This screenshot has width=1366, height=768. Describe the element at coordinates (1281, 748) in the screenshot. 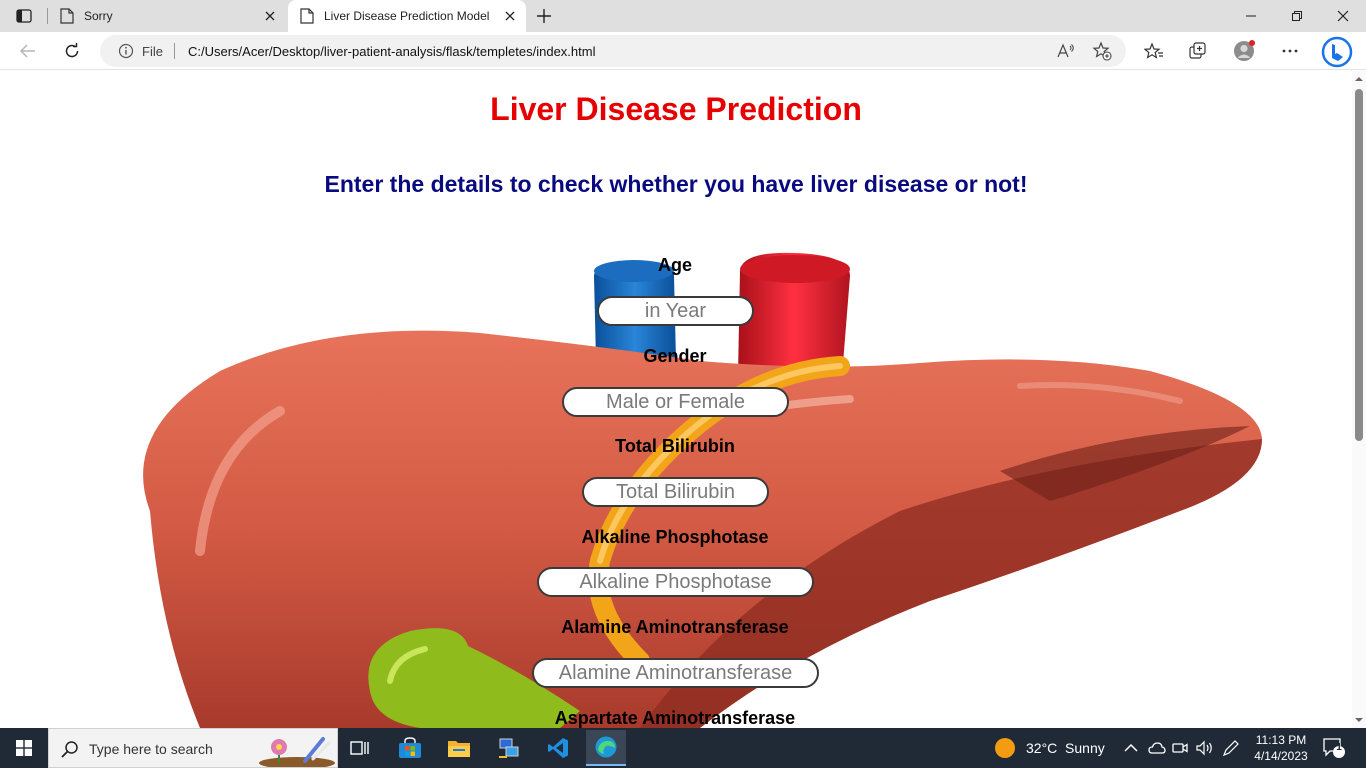

I see `clock: 11:13 PM 4/14/2023` at that location.